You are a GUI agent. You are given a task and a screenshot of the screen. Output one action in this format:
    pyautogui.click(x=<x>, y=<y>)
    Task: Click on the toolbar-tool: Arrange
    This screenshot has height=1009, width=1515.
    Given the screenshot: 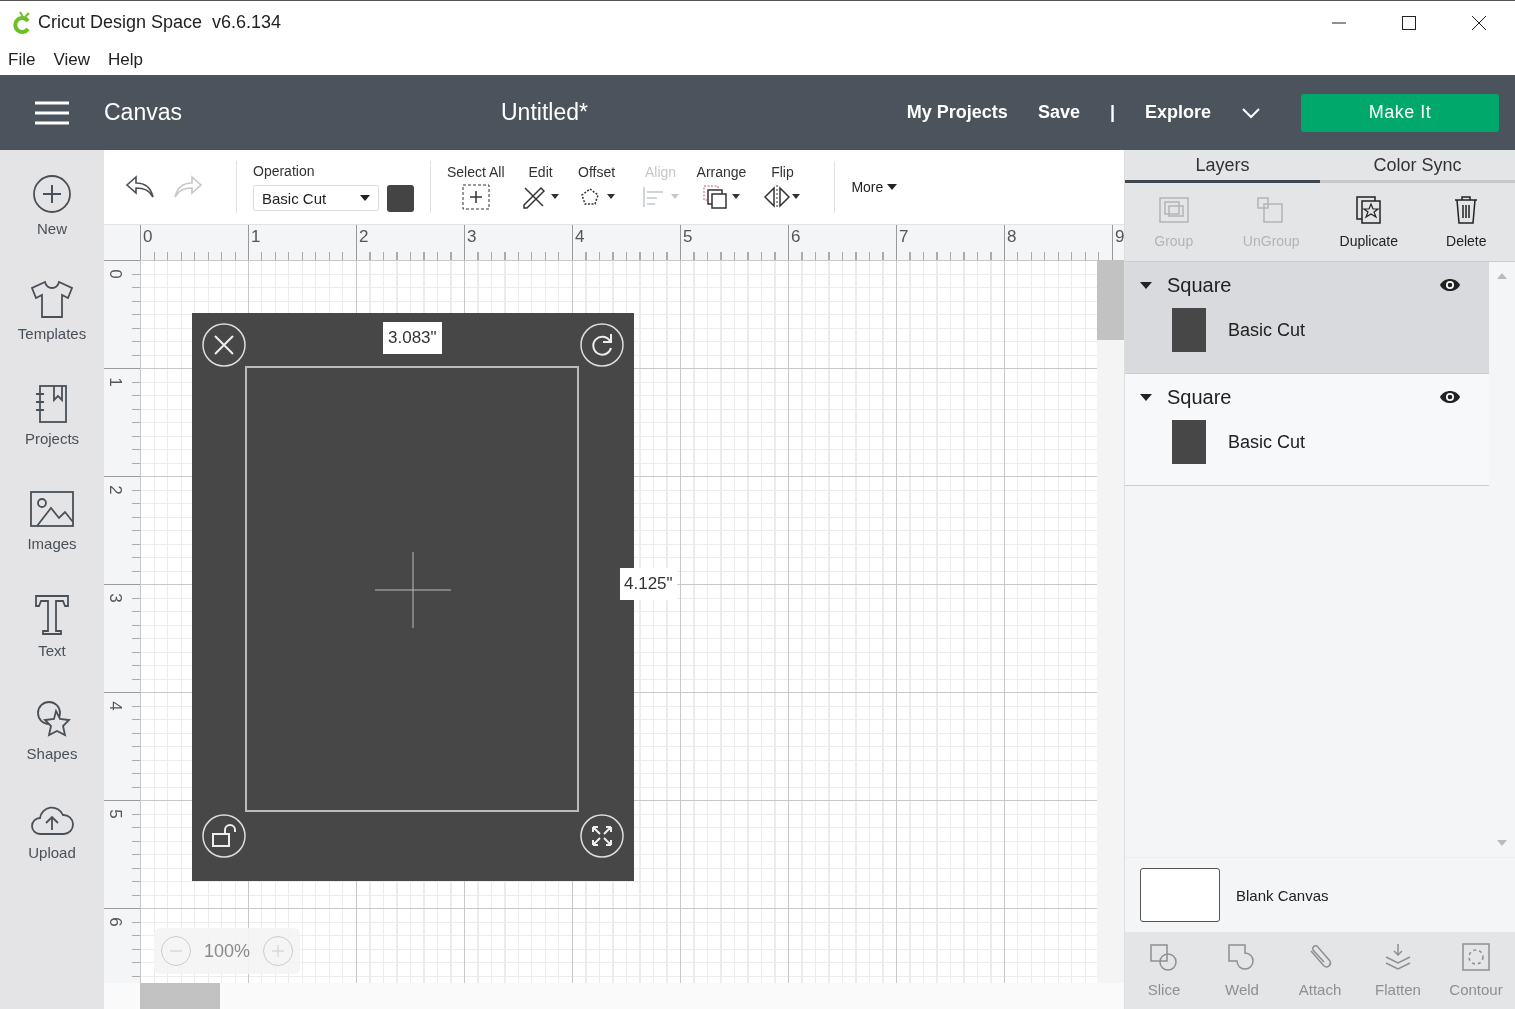 What is the action you would take?
    pyautogui.click(x=721, y=187)
    